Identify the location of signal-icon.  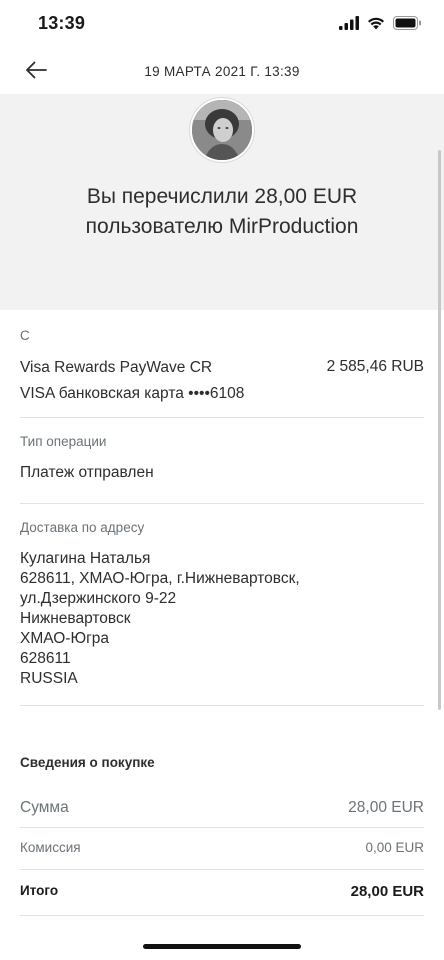
(349, 23).